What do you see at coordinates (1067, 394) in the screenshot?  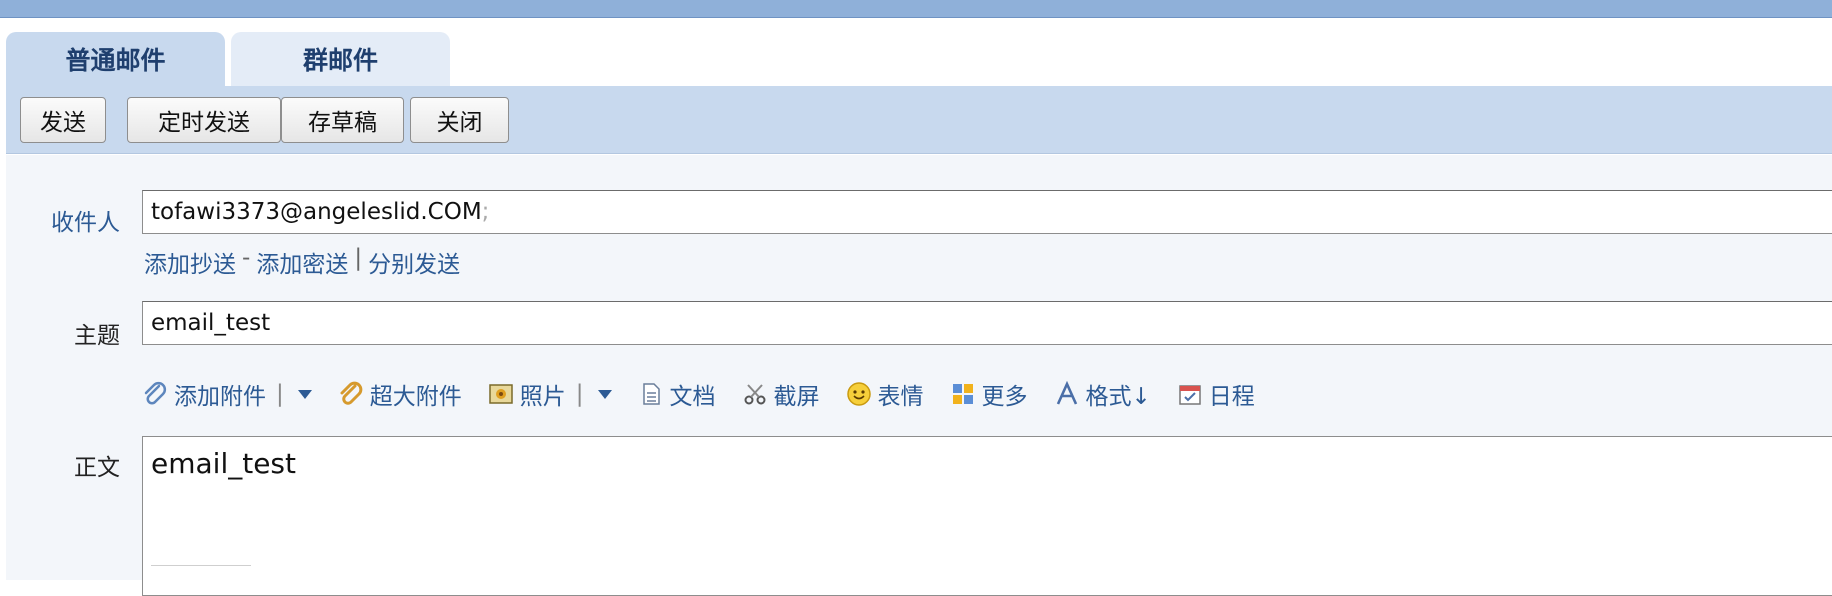 I see `font-a-icon` at bounding box center [1067, 394].